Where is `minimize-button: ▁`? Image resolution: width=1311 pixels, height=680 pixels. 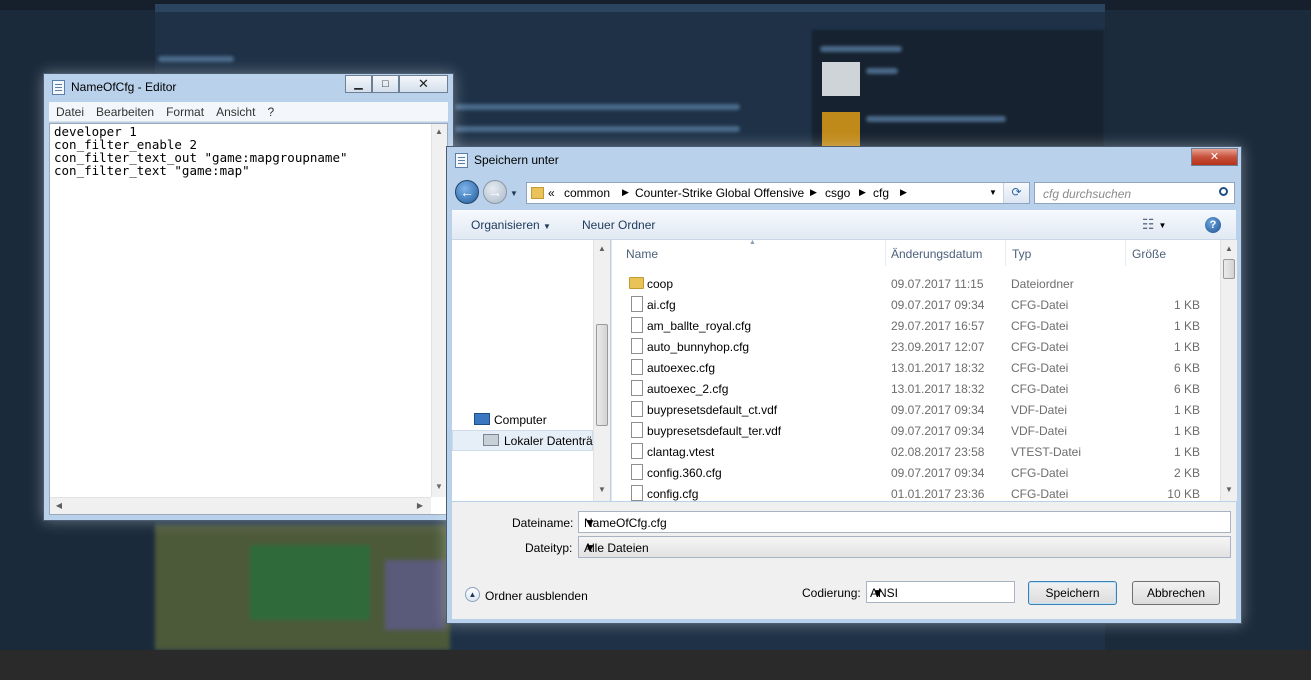 minimize-button: ▁ is located at coordinates (358, 84).